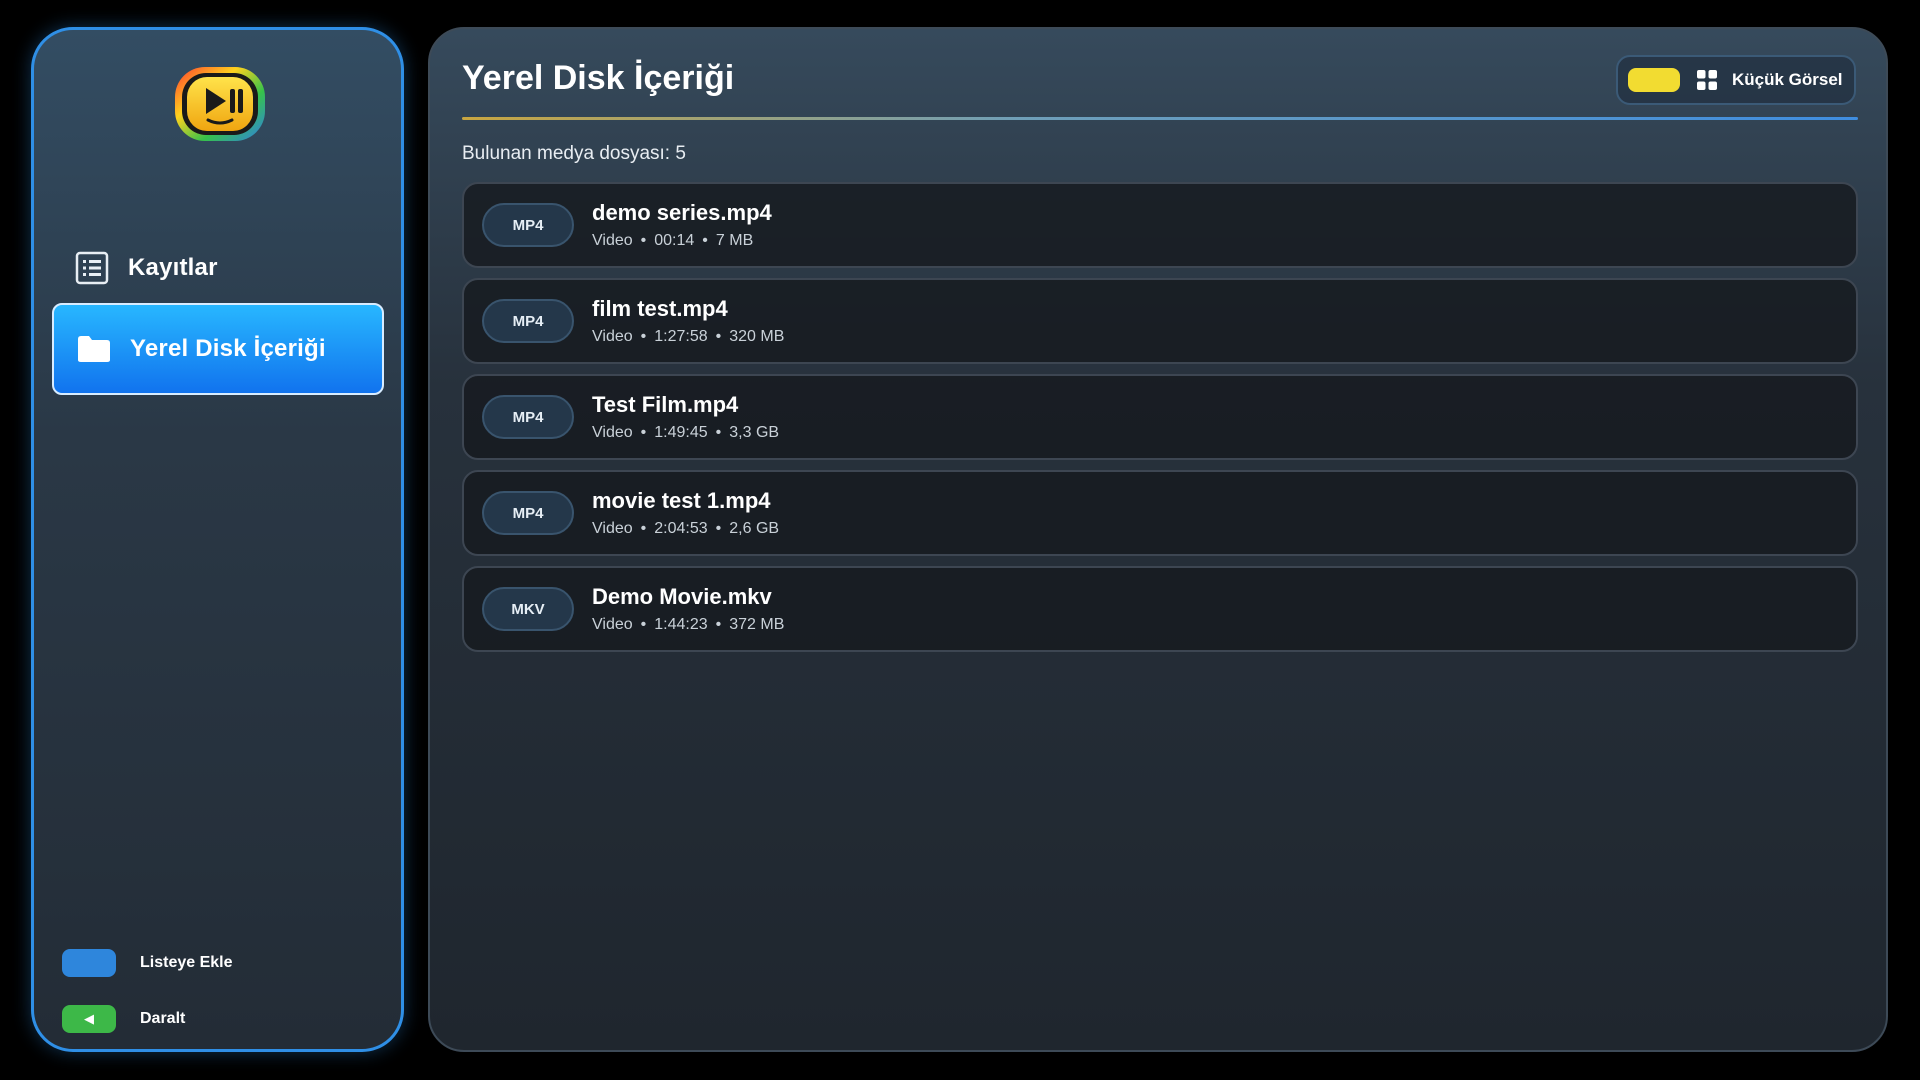 This screenshot has height=1080, width=1920. What do you see at coordinates (681, 432) in the screenshot?
I see `file-duration: 1:49:45` at bounding box center [681, 432].